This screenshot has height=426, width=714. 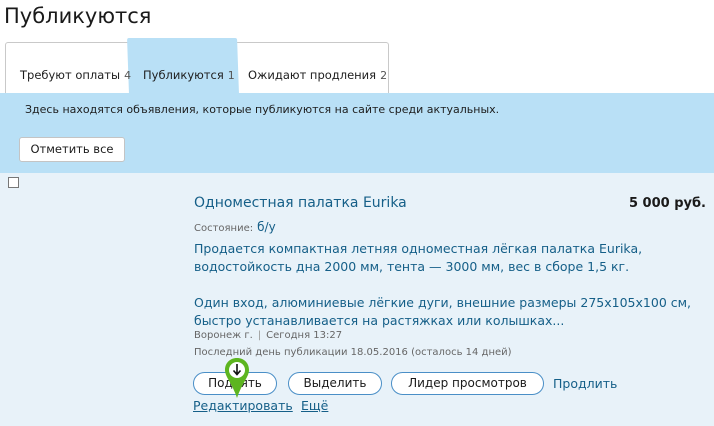 What do you see at coordinates (314, 405) in the screenshot?
I see `more-link: Ещё` at bounding box center [314, 405].